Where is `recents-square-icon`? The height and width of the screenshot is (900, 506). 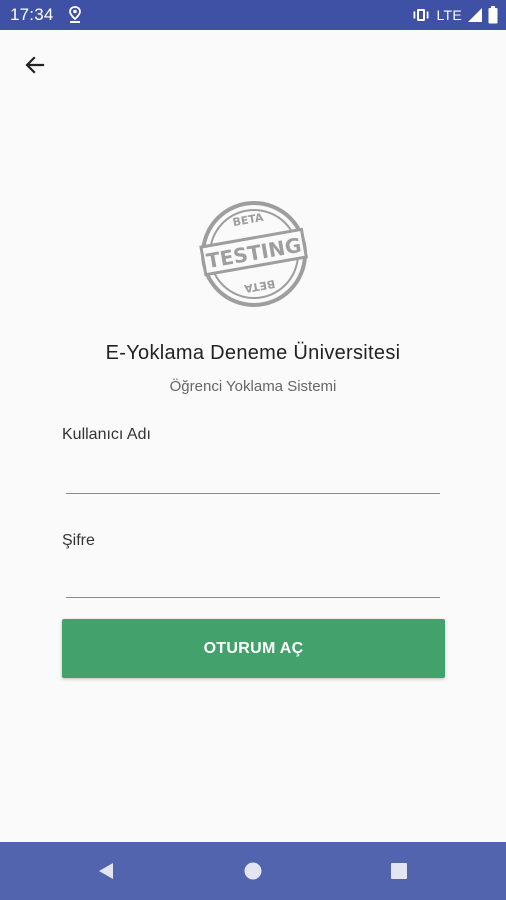 recents-square-icon is located at coordinates (399, 871).